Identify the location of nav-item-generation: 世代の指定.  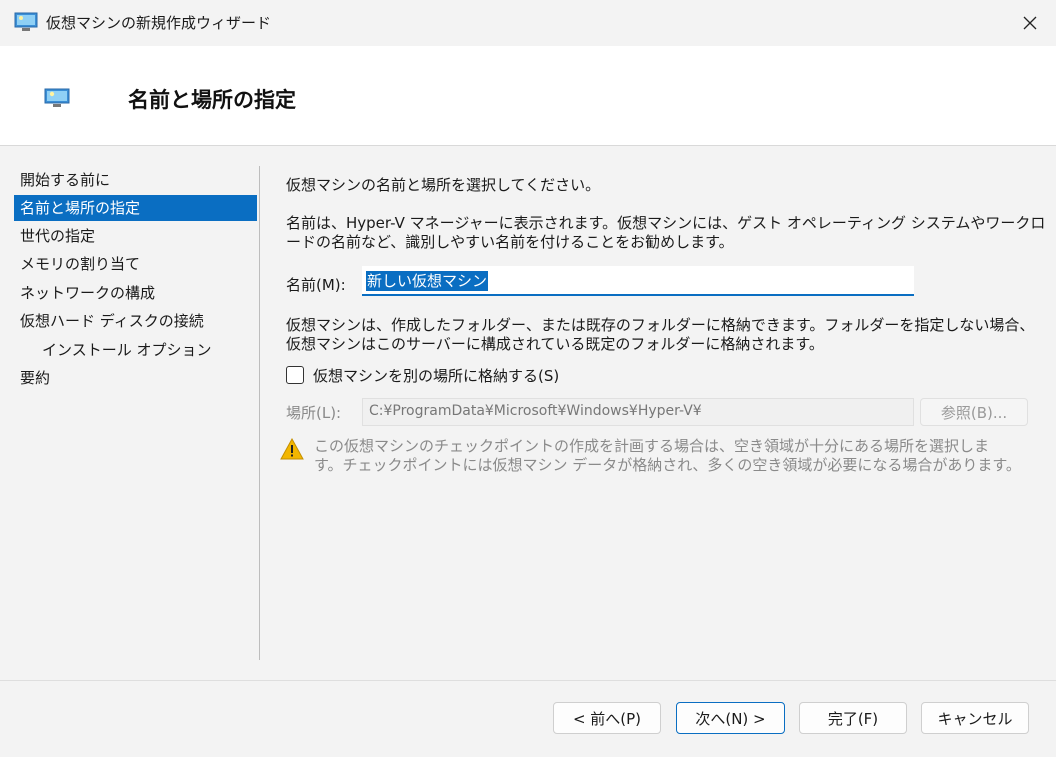
(135, 236).